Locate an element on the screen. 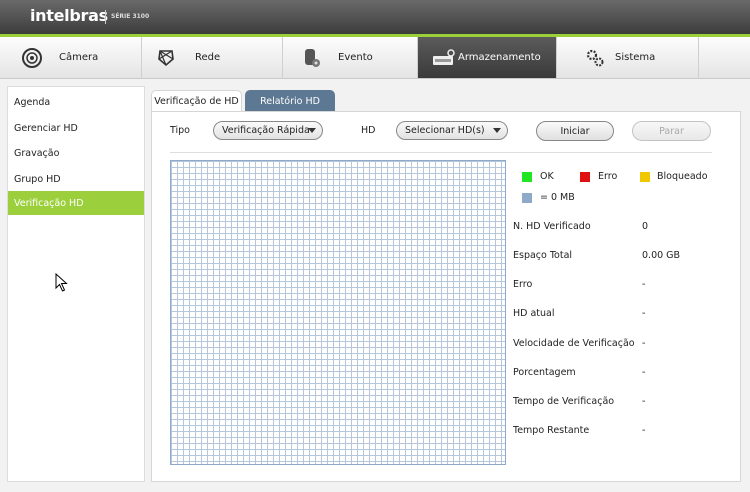  info-value-percentage: - is located at coordinates (644, 372).